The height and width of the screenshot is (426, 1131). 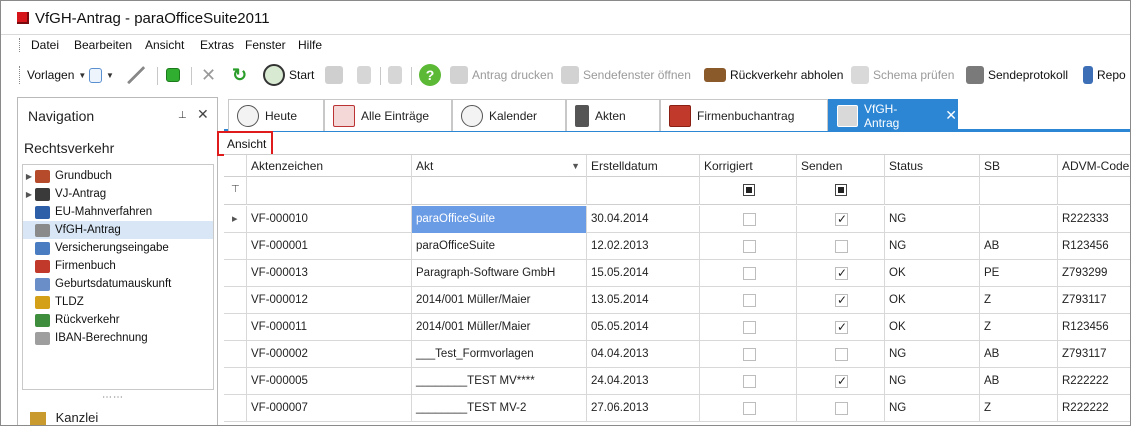 What do you see at coordinates (328, 246) in the screenshot?
I see `cell-aktenzeichen: VF-000001` at bounding box center [328, 246].